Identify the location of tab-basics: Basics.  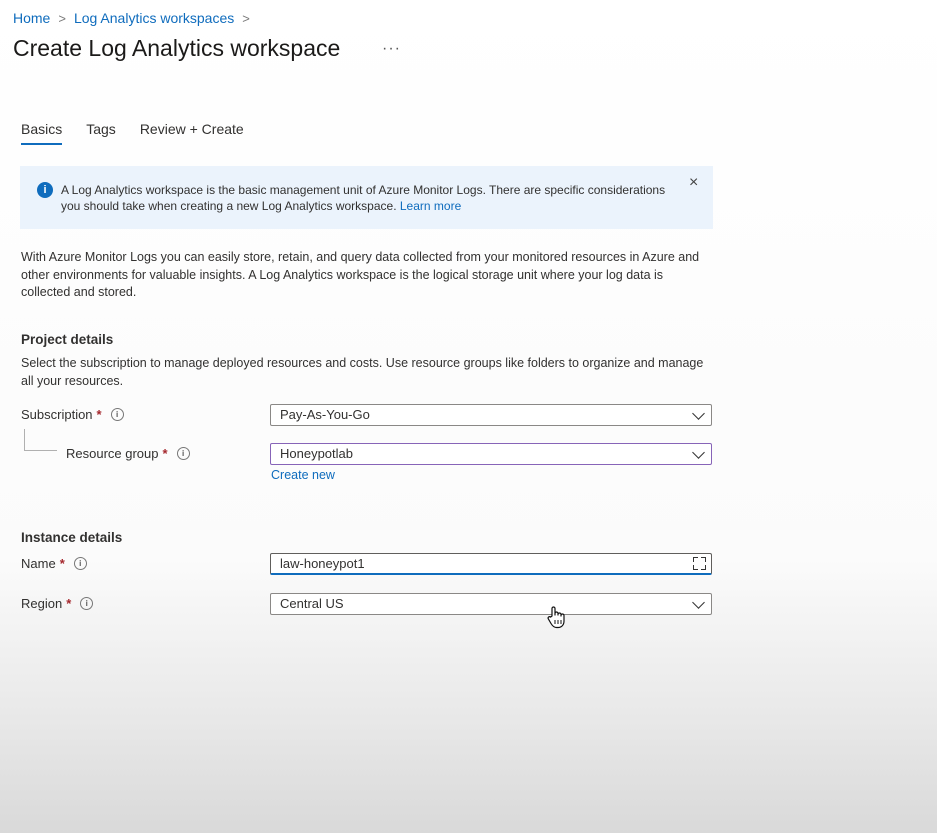
(42, 133).